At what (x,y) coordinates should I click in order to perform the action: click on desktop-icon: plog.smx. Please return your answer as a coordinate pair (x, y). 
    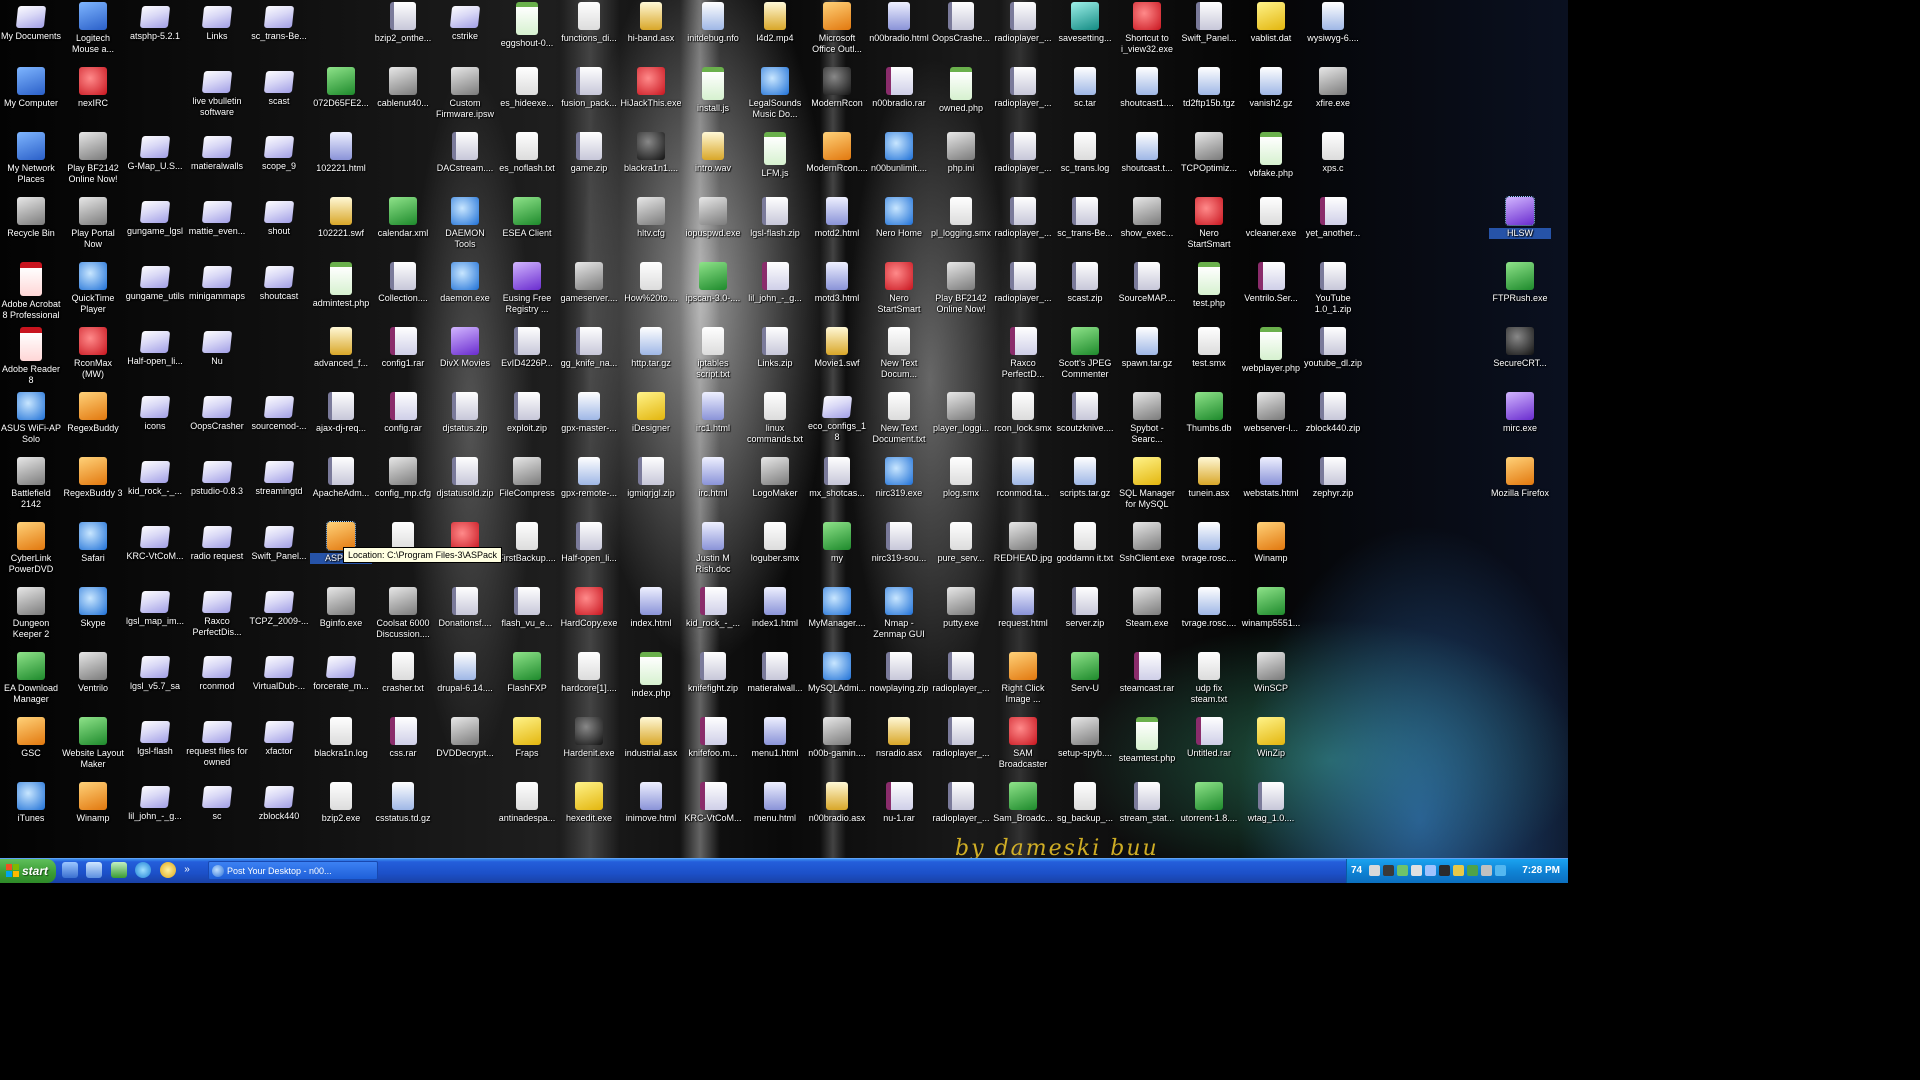
    Looking at the image, I should click on (961, 478).